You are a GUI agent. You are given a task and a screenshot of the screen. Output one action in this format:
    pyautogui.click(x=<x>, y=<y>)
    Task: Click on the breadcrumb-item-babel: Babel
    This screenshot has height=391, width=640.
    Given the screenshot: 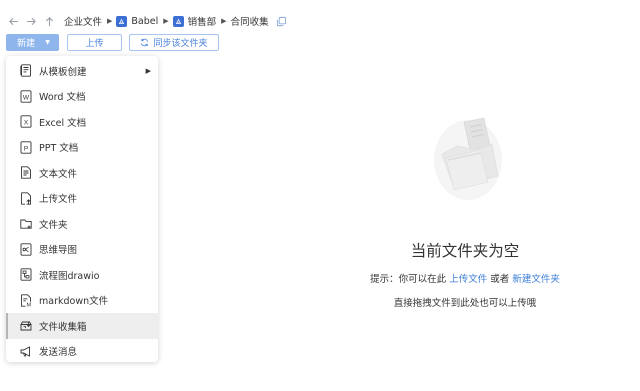 What is the action you would take?
    pyautogui.click(x=137, y=21)
    